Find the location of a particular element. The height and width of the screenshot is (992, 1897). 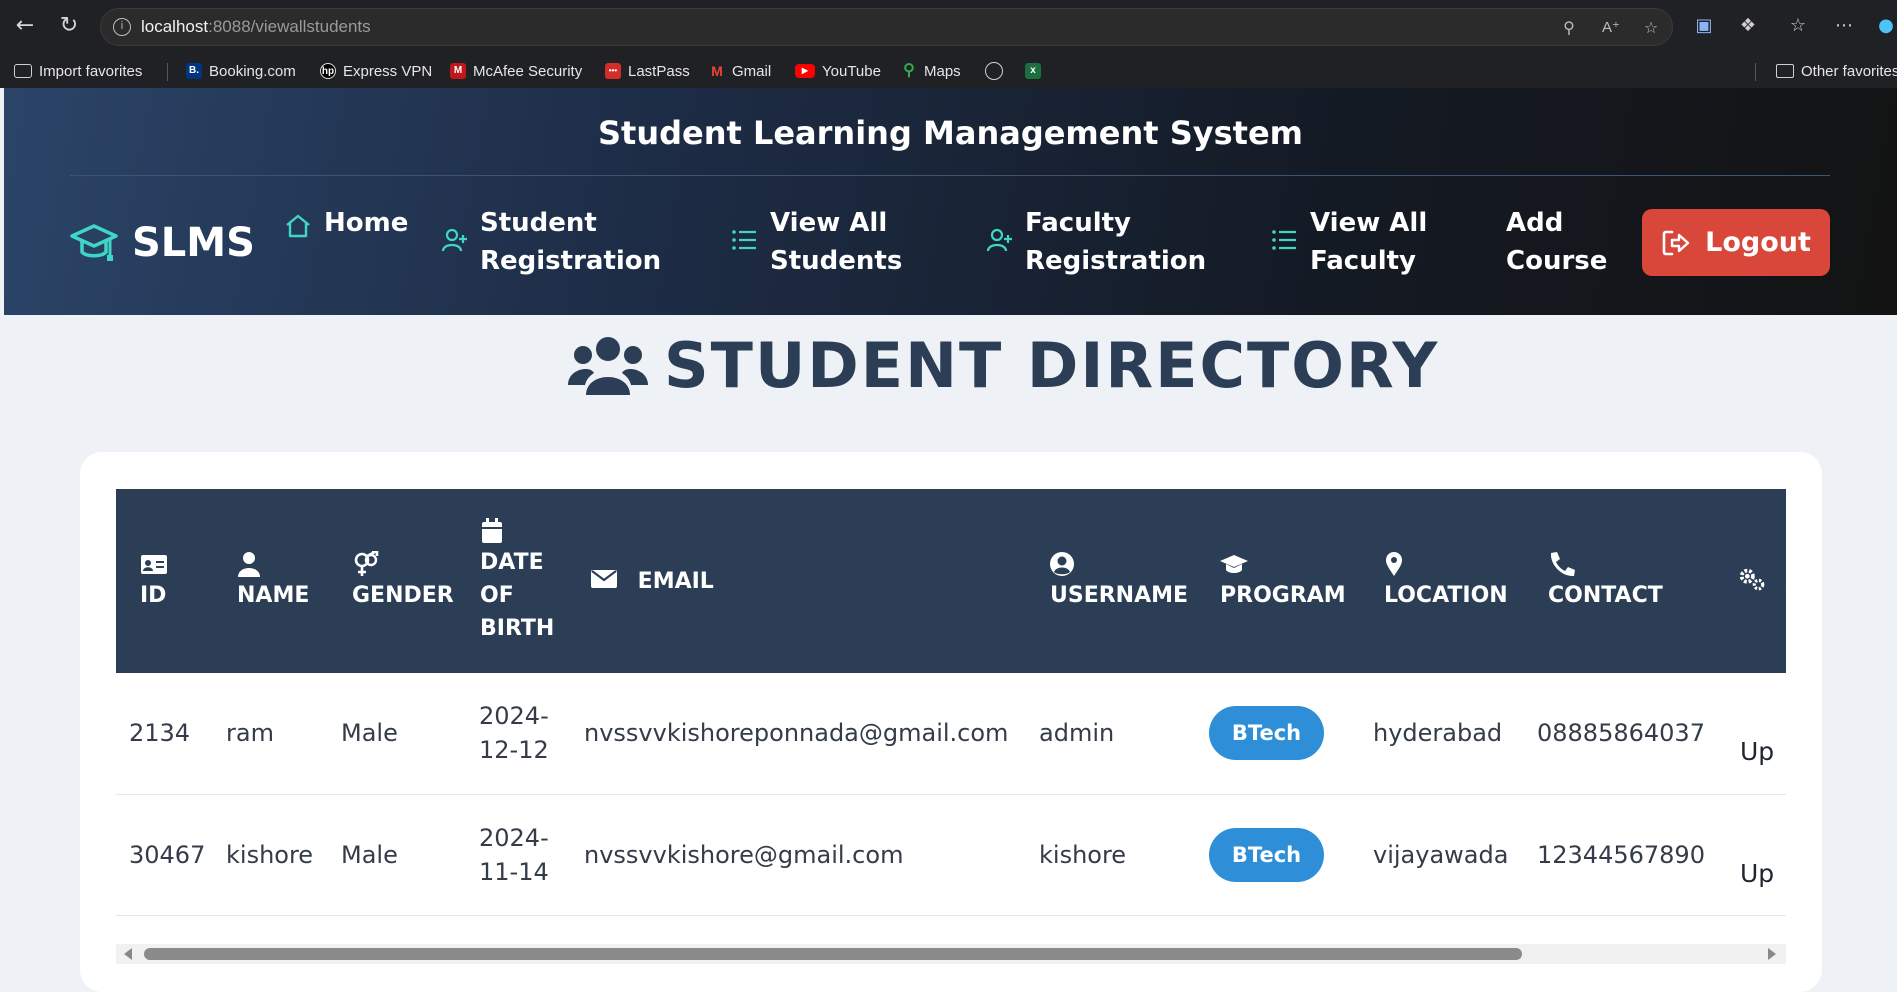

copilot-icon: ● is located at coordinates (1885, 26).